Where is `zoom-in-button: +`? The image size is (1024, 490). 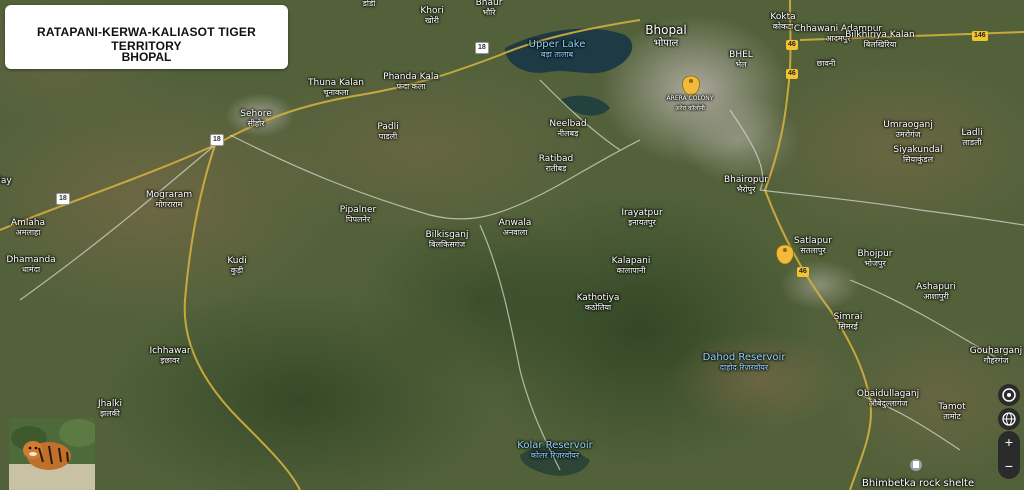 zoom-in-button: + is located at coordinates (1009, 443).